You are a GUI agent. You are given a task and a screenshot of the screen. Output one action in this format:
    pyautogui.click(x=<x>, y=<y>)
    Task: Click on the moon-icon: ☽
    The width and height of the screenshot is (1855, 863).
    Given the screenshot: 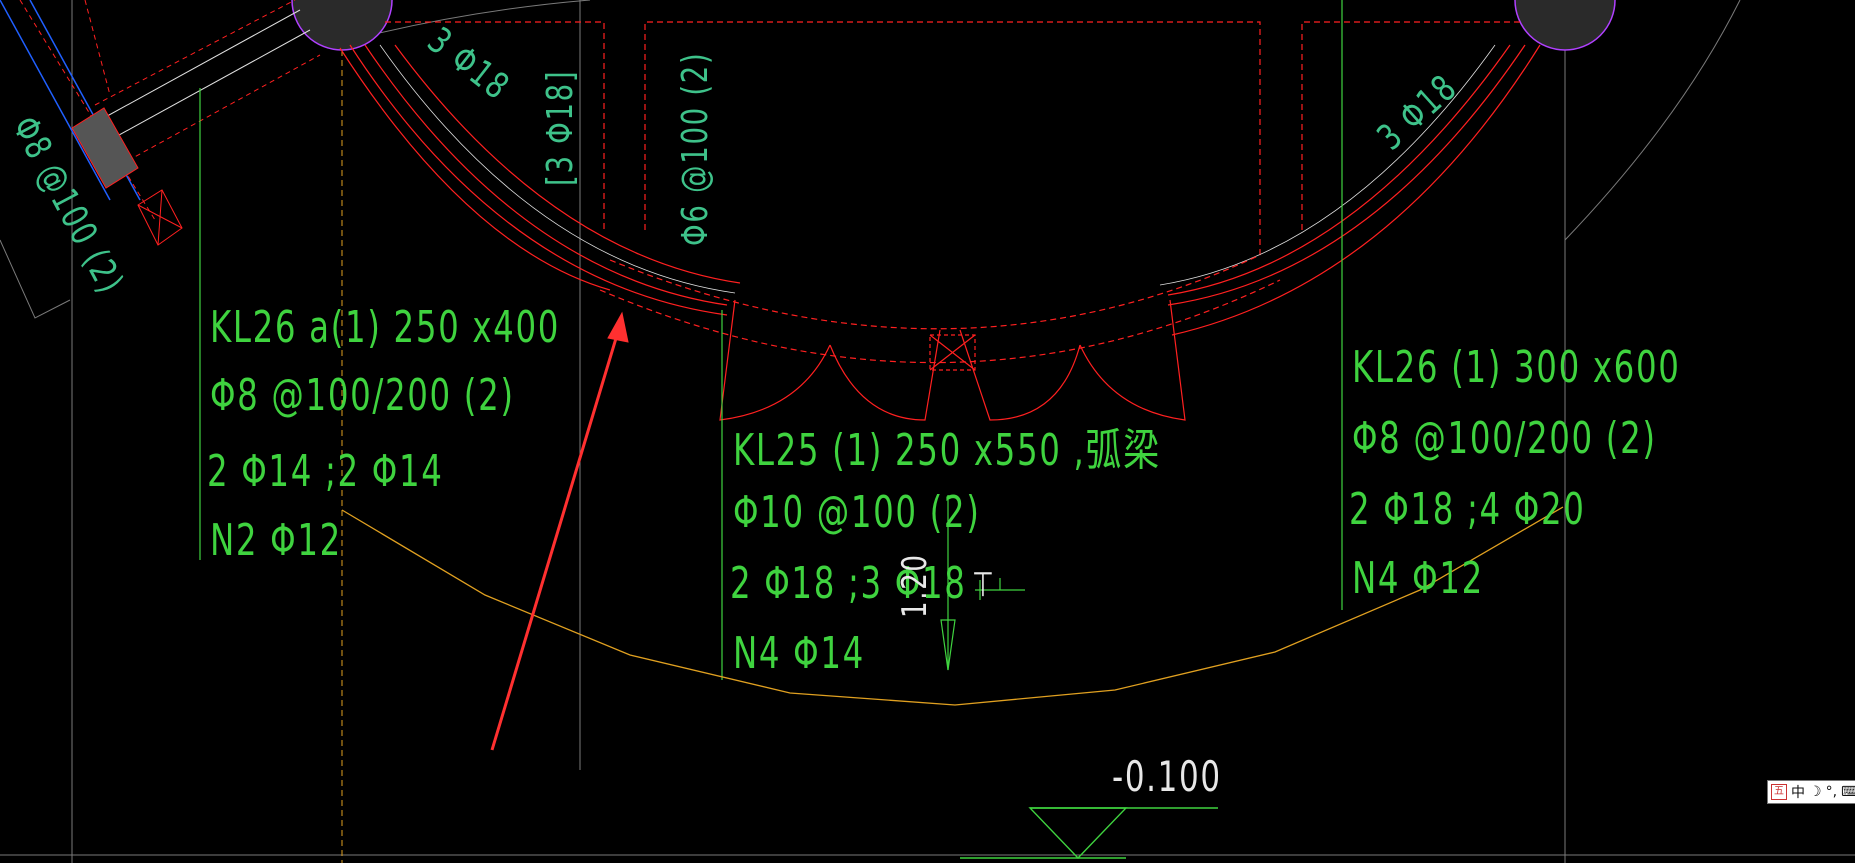 What is the action you would take?
    pyautogui.click(x=1815, y=792)
    